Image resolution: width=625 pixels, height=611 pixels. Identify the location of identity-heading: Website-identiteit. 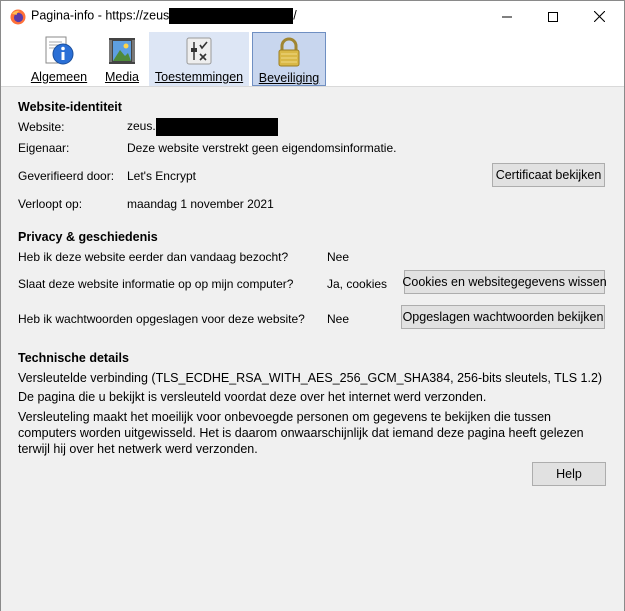
(70, 107).